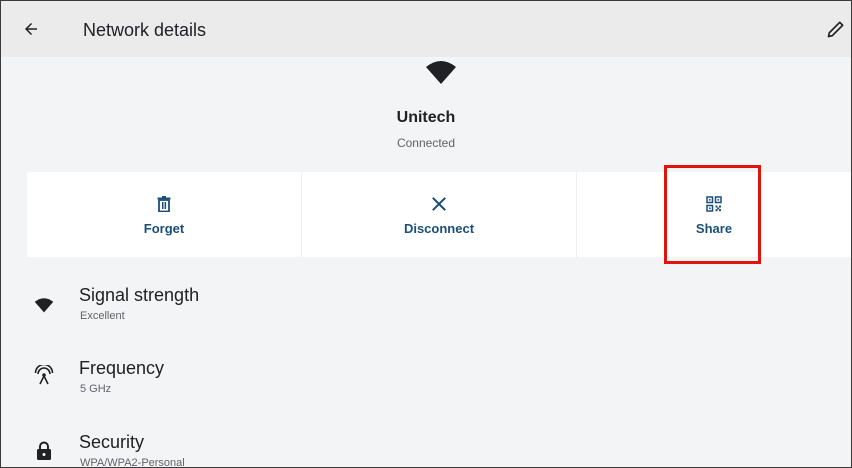 The width and height of the screenshot is (852, 468). I want to click on frequency-value: 5 GHz, so click(96, 389).